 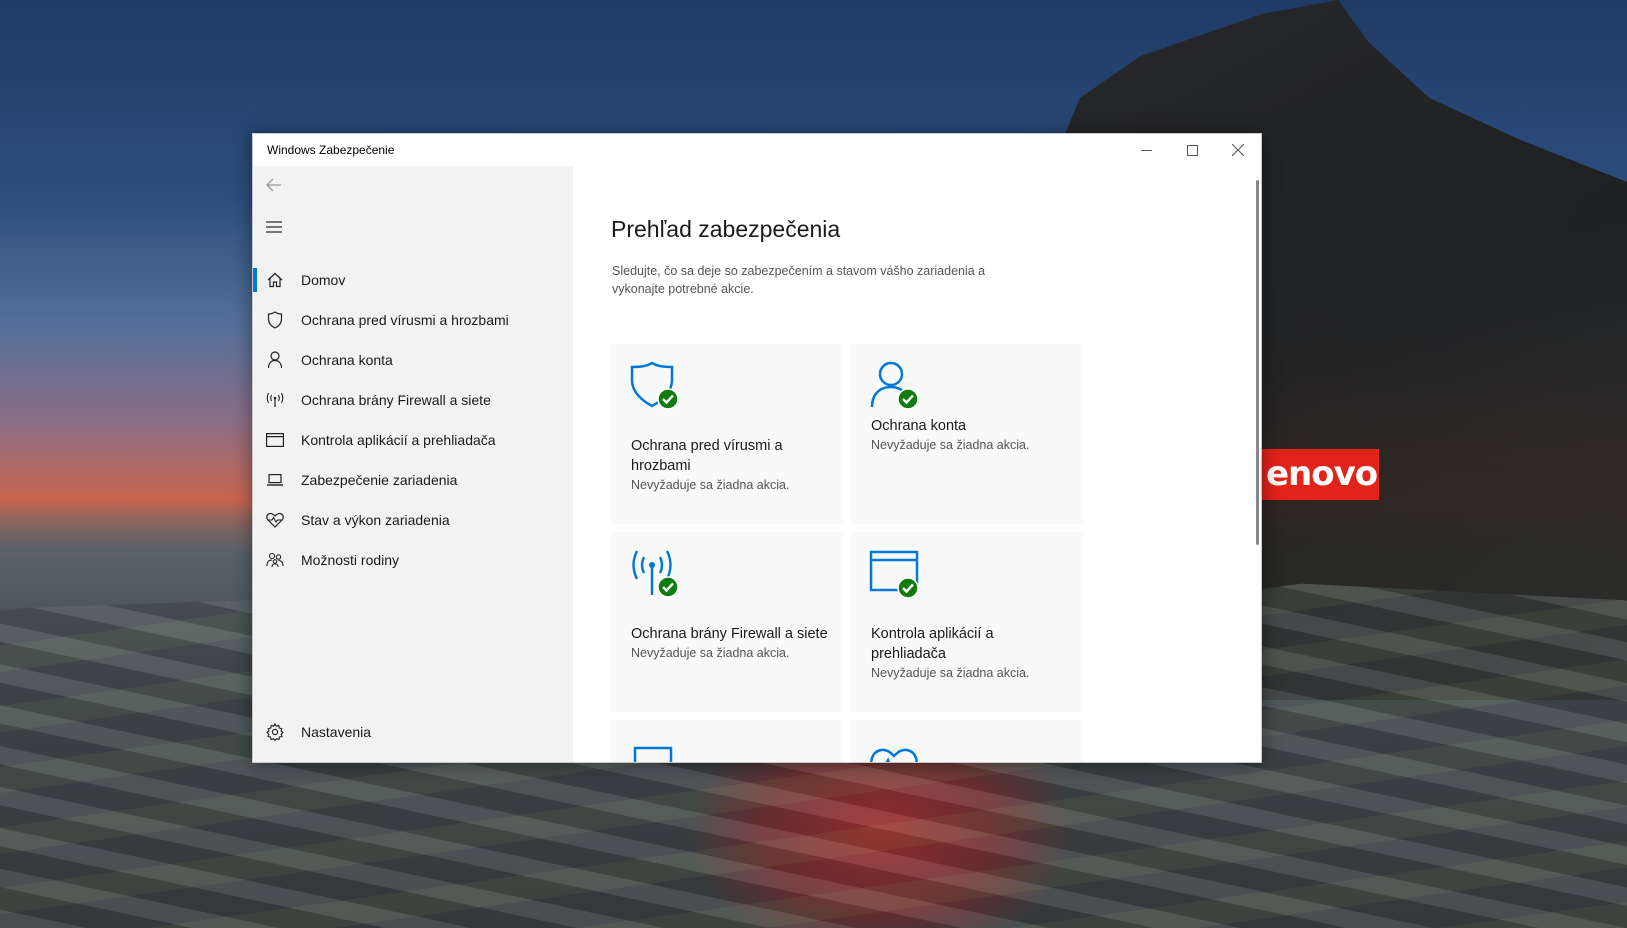 I want to click on minimize-button, so click(x=1146, y=150).